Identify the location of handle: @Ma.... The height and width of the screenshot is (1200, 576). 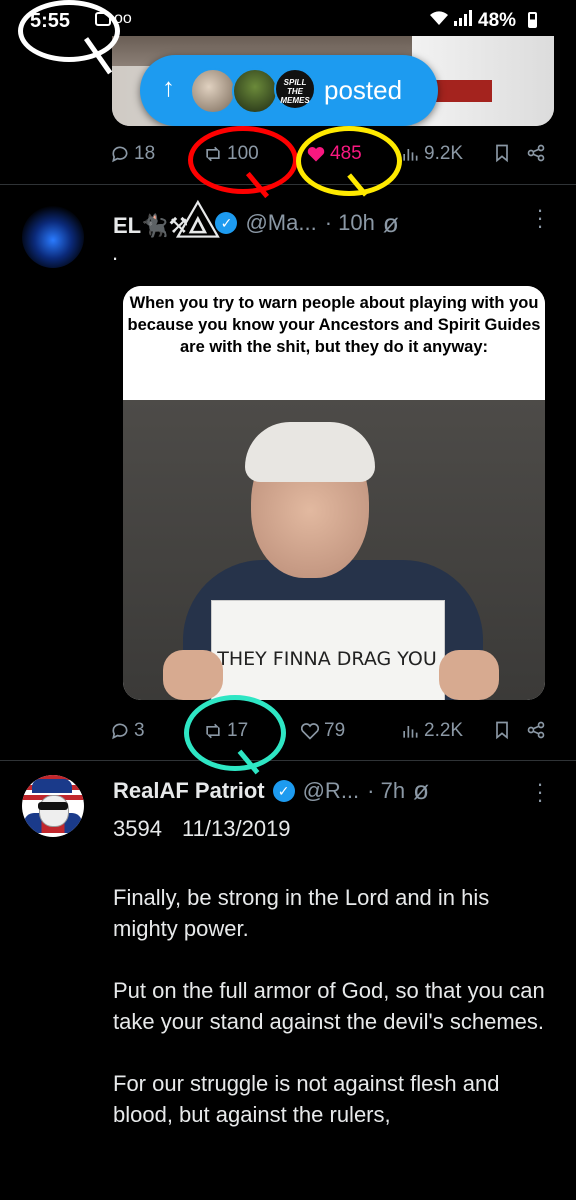
(280, 223).